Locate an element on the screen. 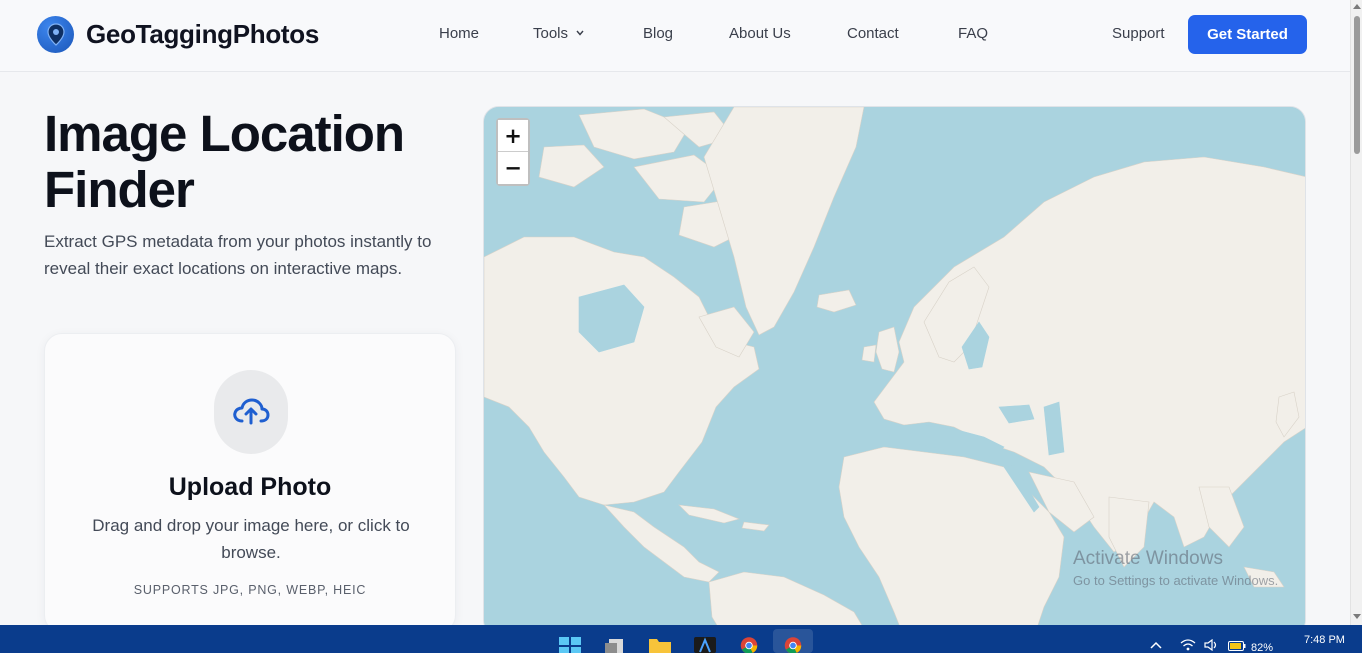 Image resolution: width=1362 pixels, height=653 pixels. page-title: Image Location Finder is located at coordinates (254, 162).